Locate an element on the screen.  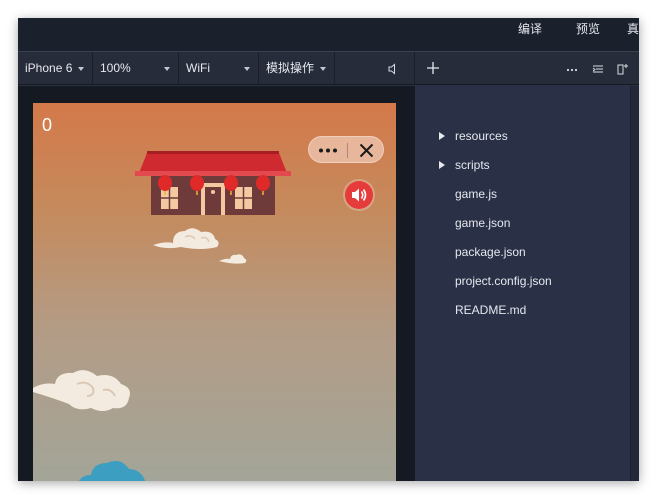
simulate-operation-select: 模拟操作 is located at coordinates (297, 68).